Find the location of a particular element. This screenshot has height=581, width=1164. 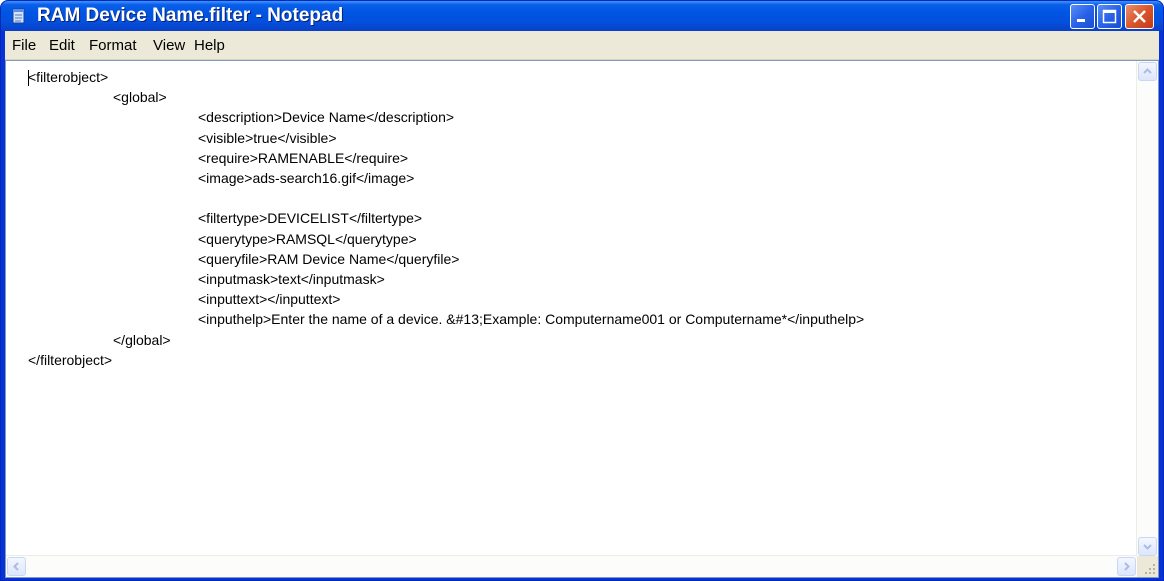

menu-format: Format is located at coordinates (113, 45).